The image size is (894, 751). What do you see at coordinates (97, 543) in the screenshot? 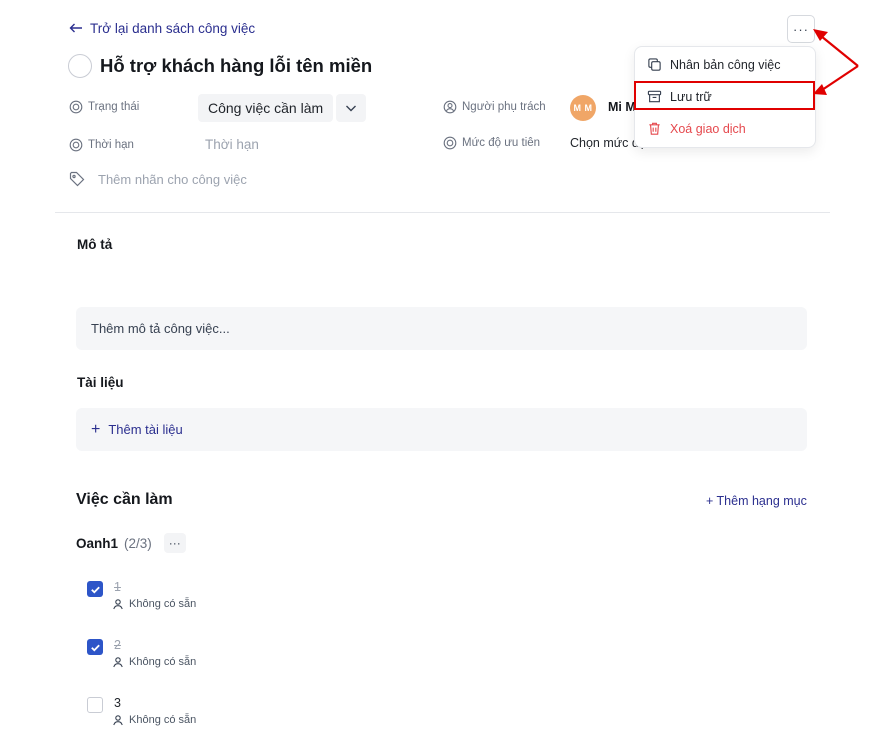
I see `checklist-group-name: Oanh1` at bounding box center [97, 543].